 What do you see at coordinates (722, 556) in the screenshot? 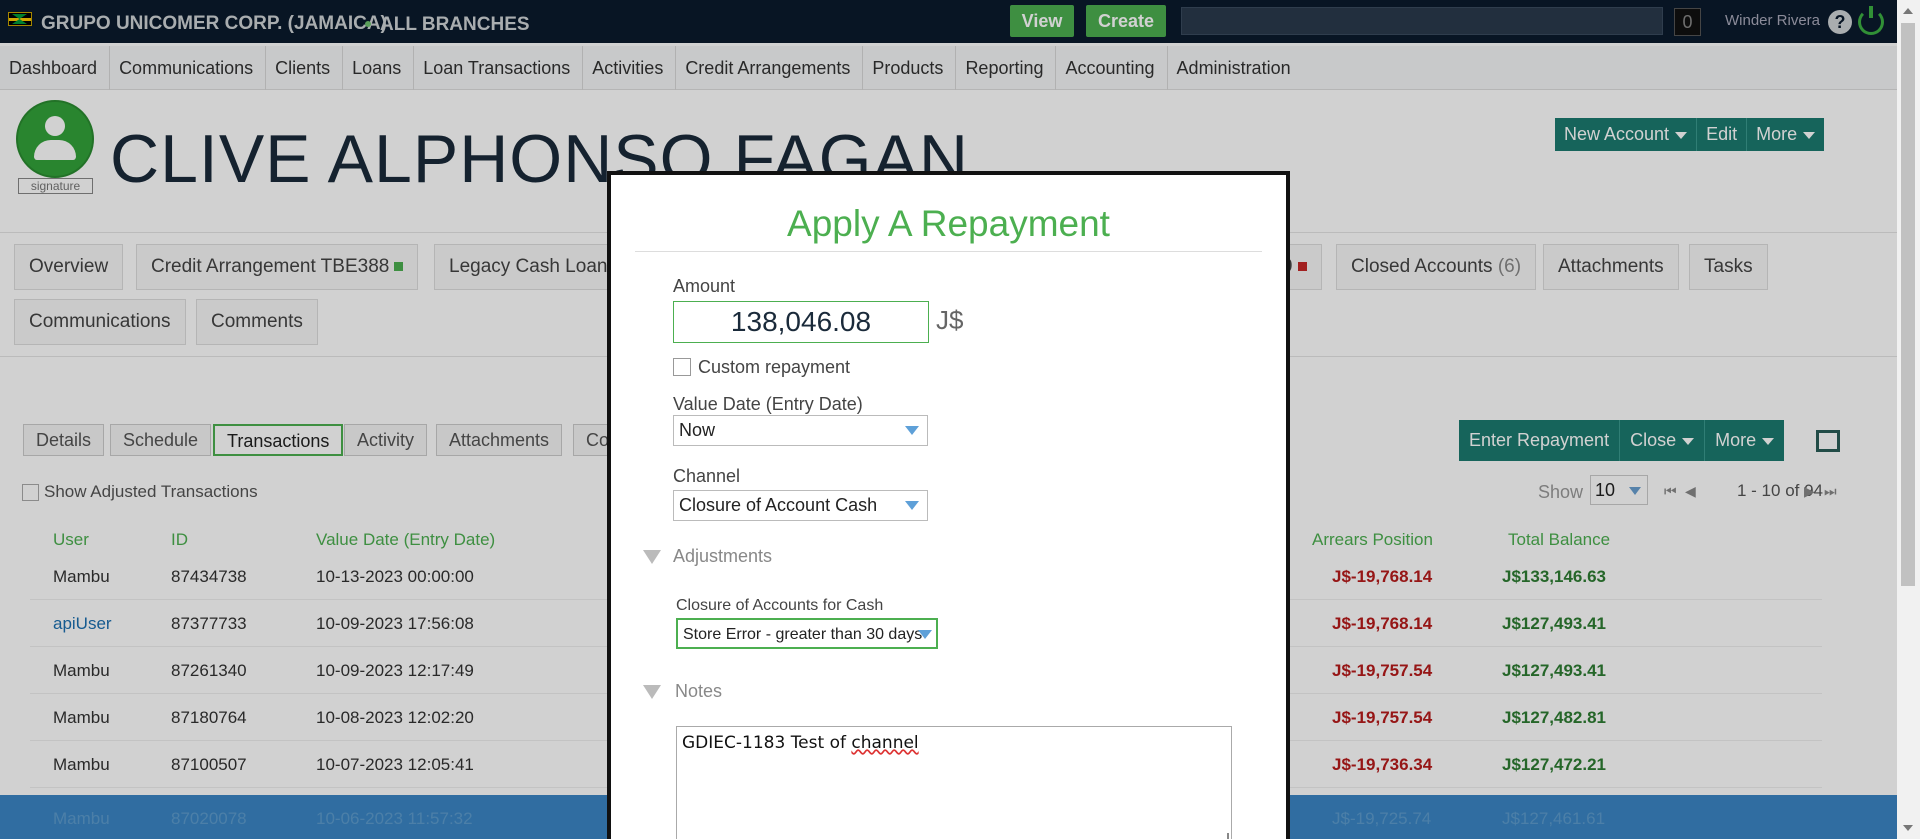
I see `adjustments-section-label: Adjustments` at bounding box center [722, 556].